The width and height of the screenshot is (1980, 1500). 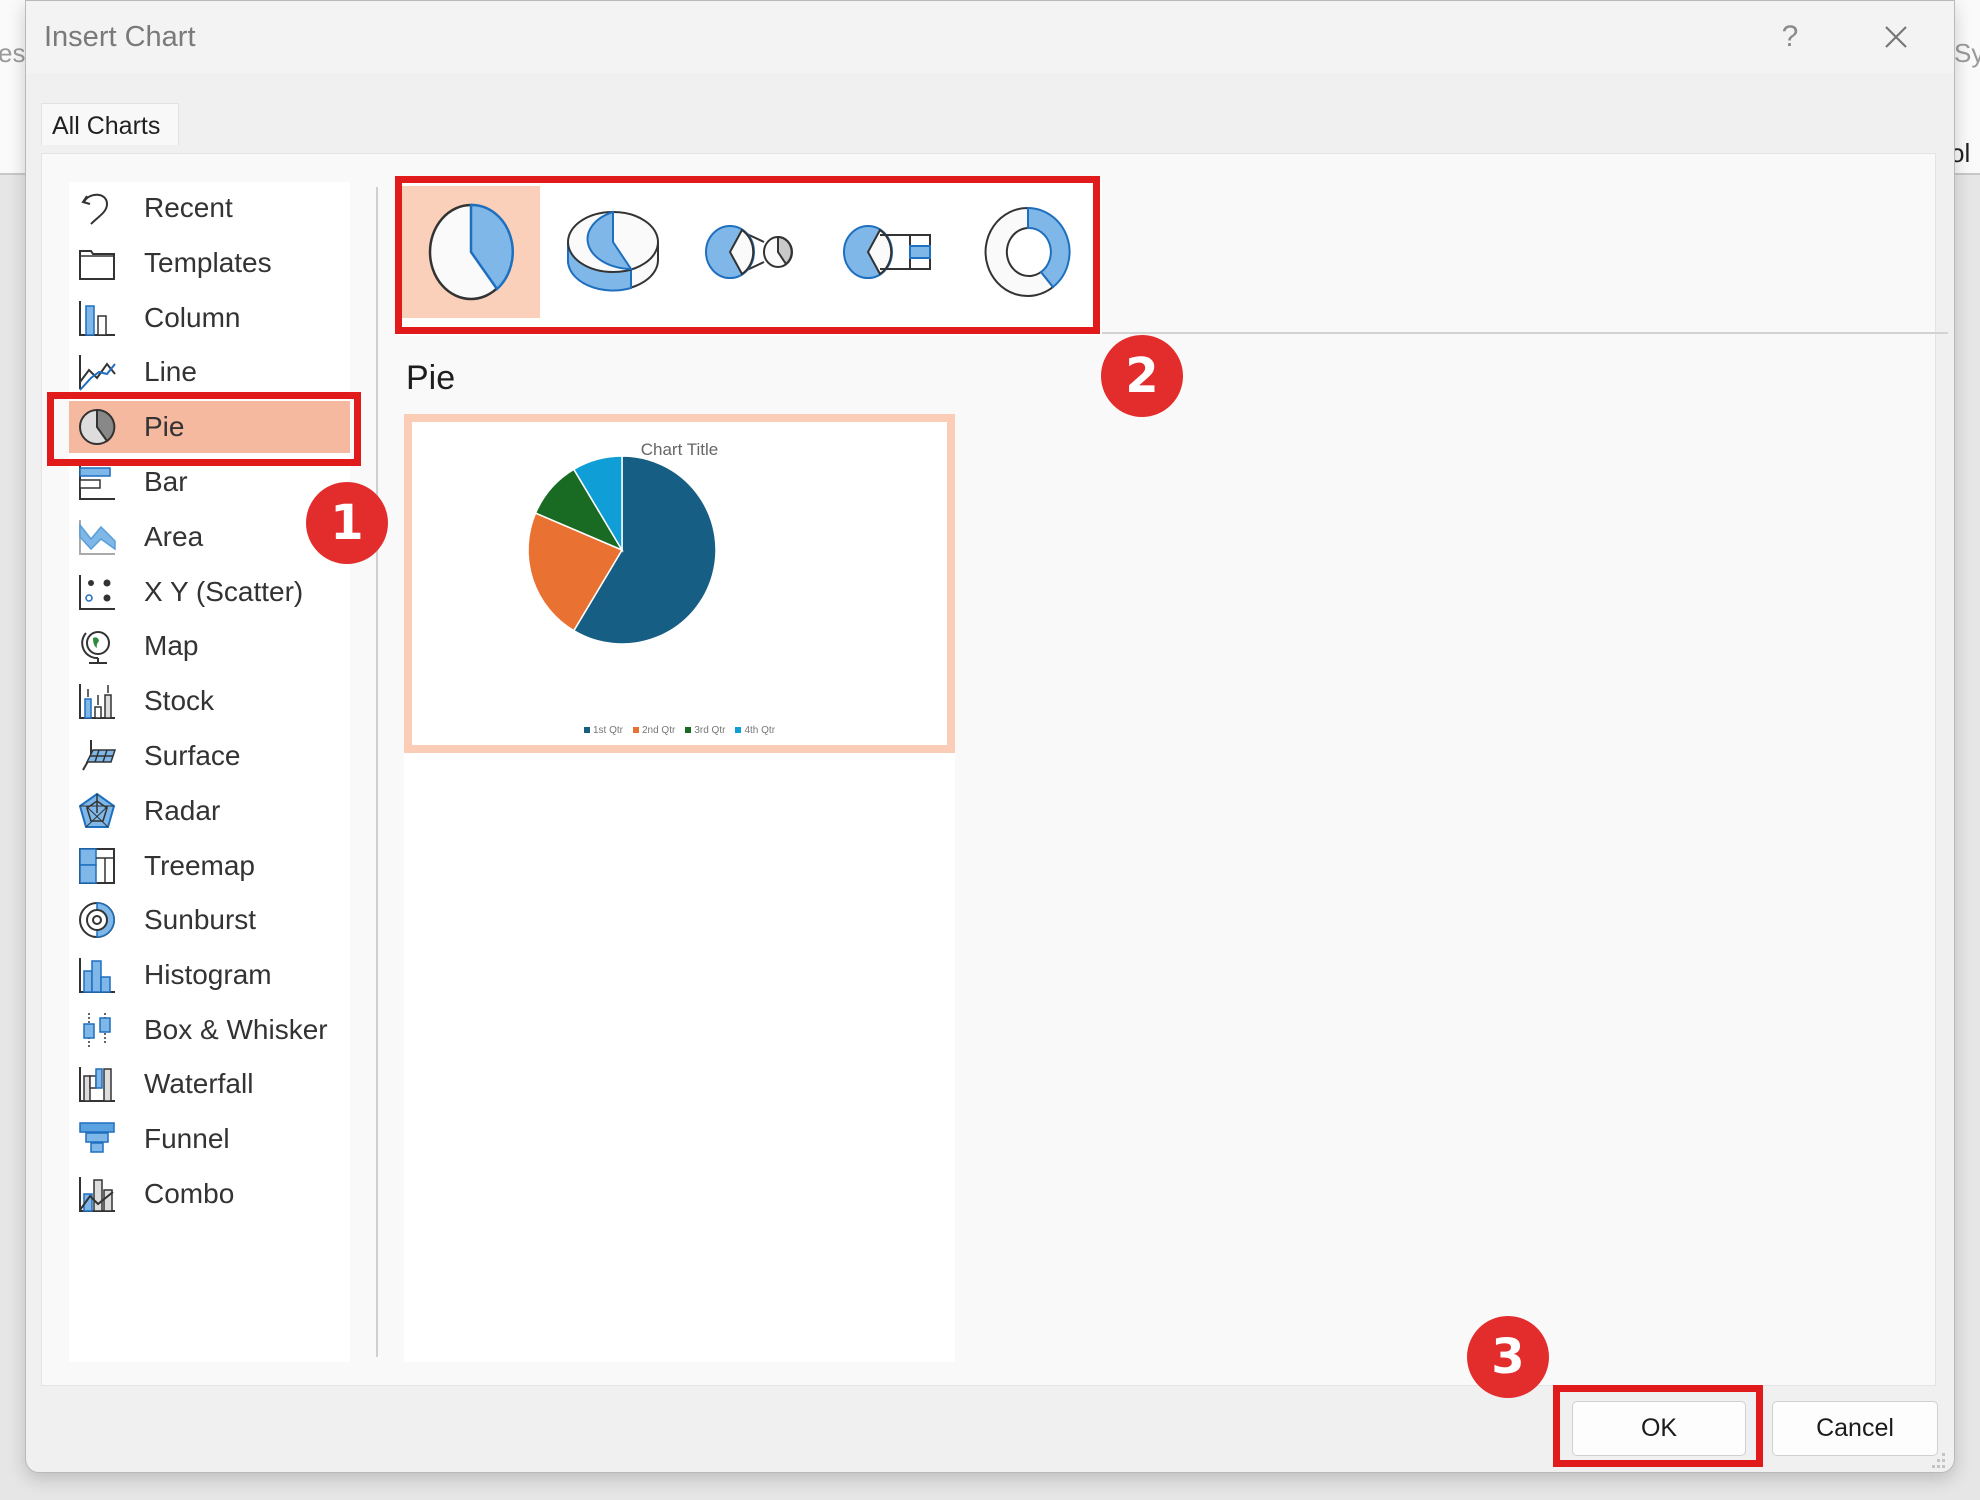 I want to click on background-text-fragment: Sy, so click(x=1967, y=53).